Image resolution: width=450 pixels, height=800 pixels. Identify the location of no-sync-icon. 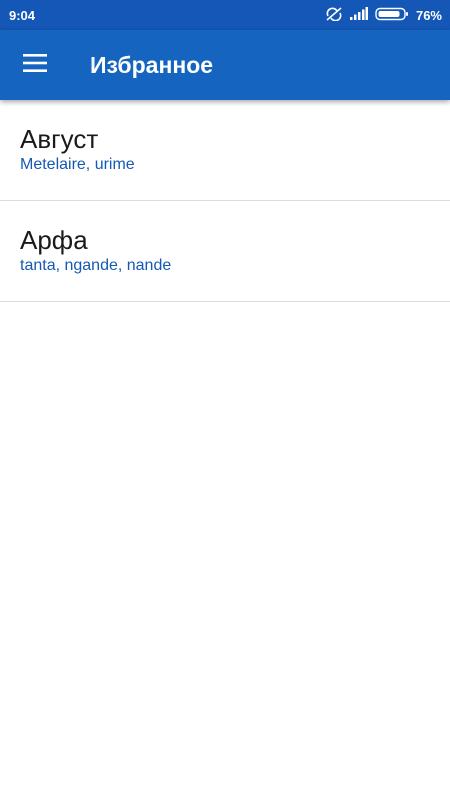
(334, 15).